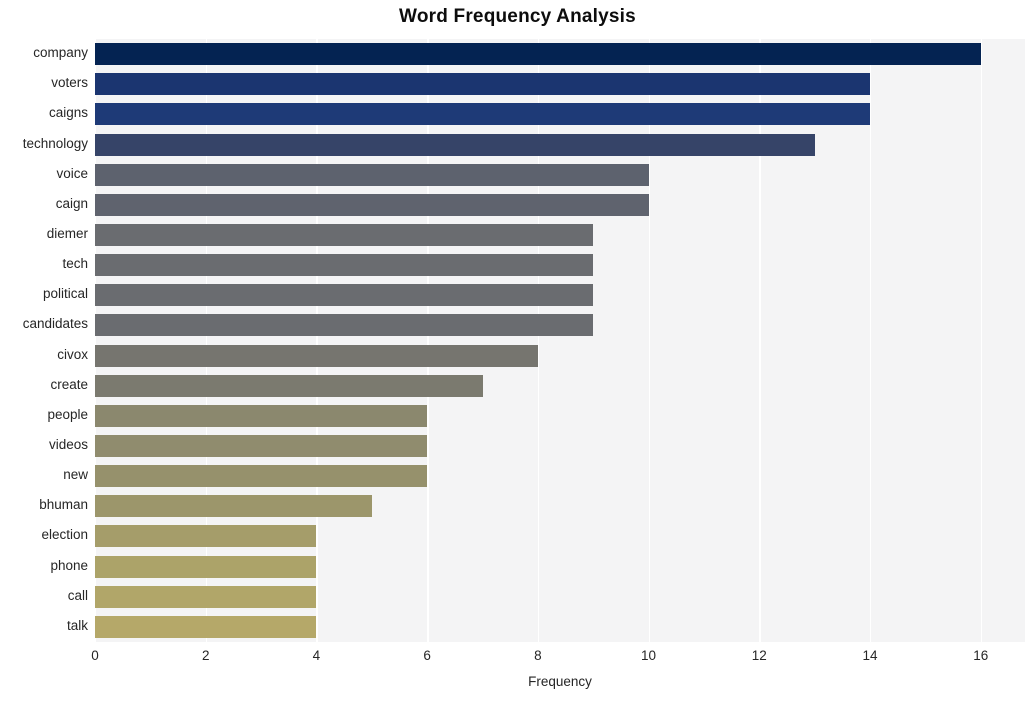  I want to click on bar-tech, so click(344, 265).